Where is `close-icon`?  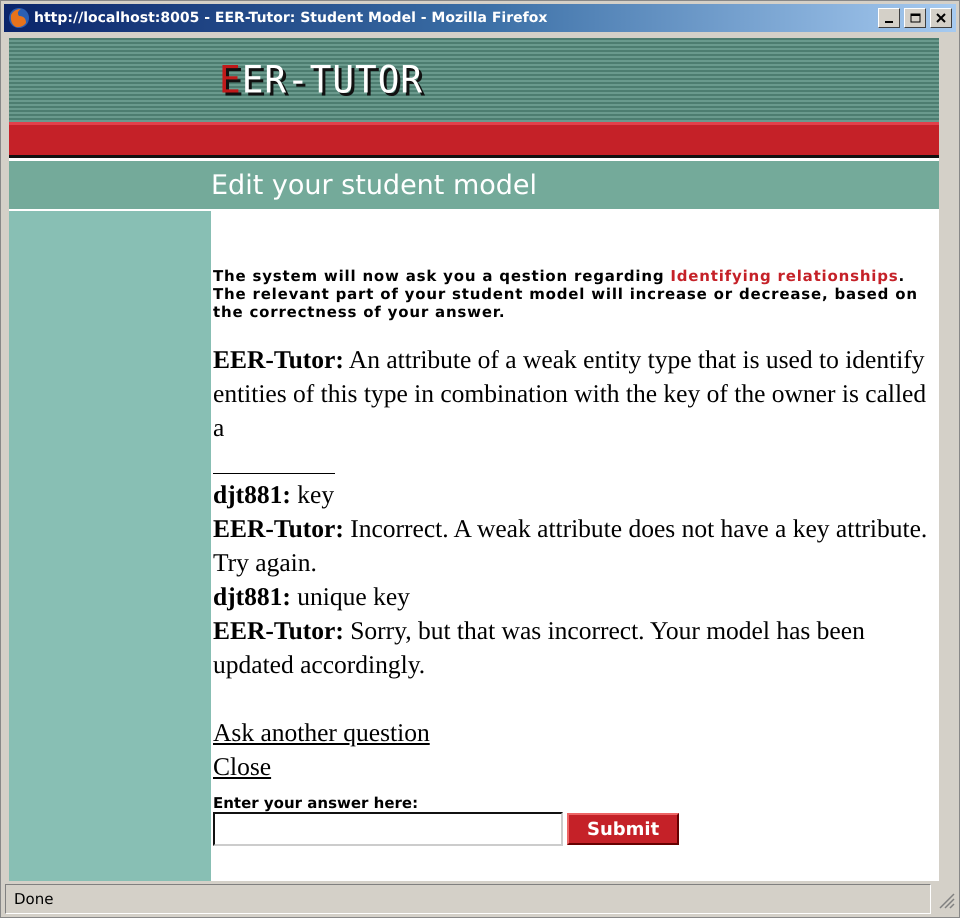
close-icon is located at coordinates (941, 18).